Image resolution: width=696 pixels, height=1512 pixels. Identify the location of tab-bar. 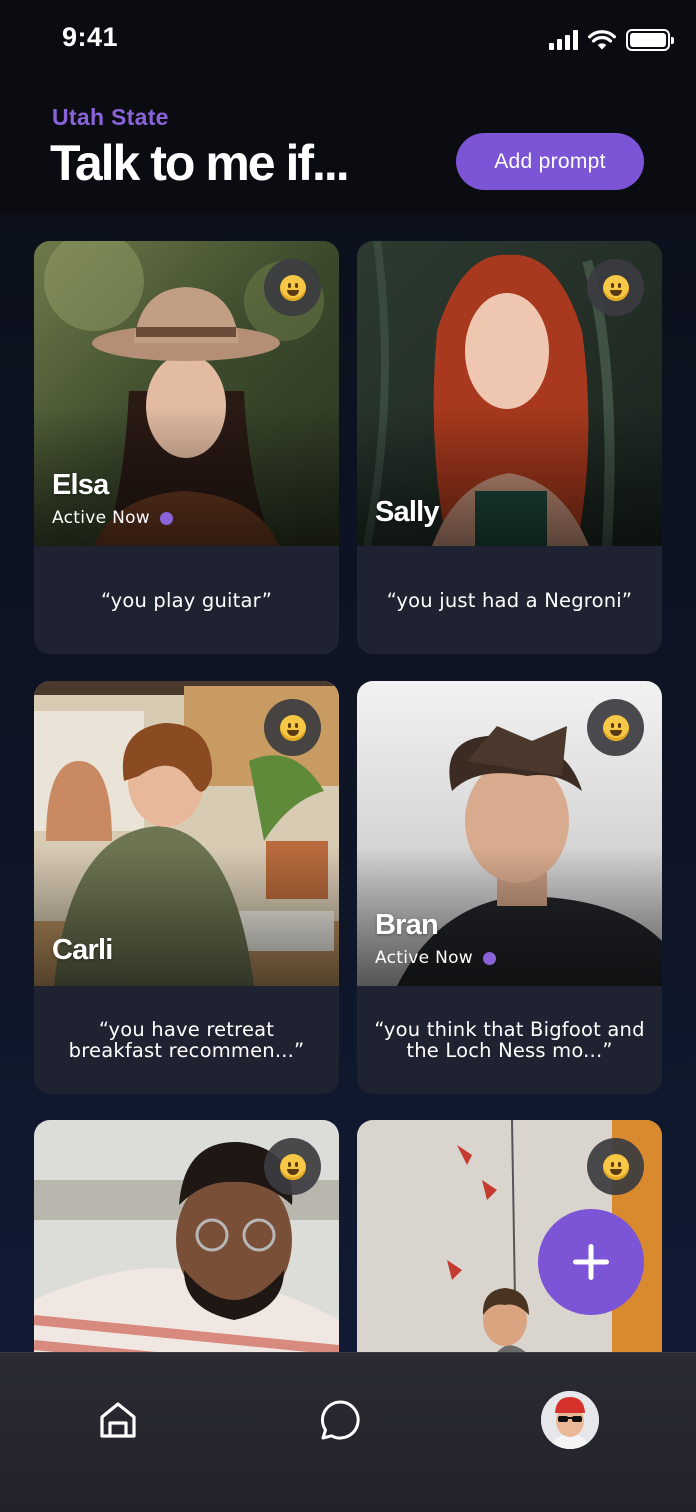
(348, 1432).